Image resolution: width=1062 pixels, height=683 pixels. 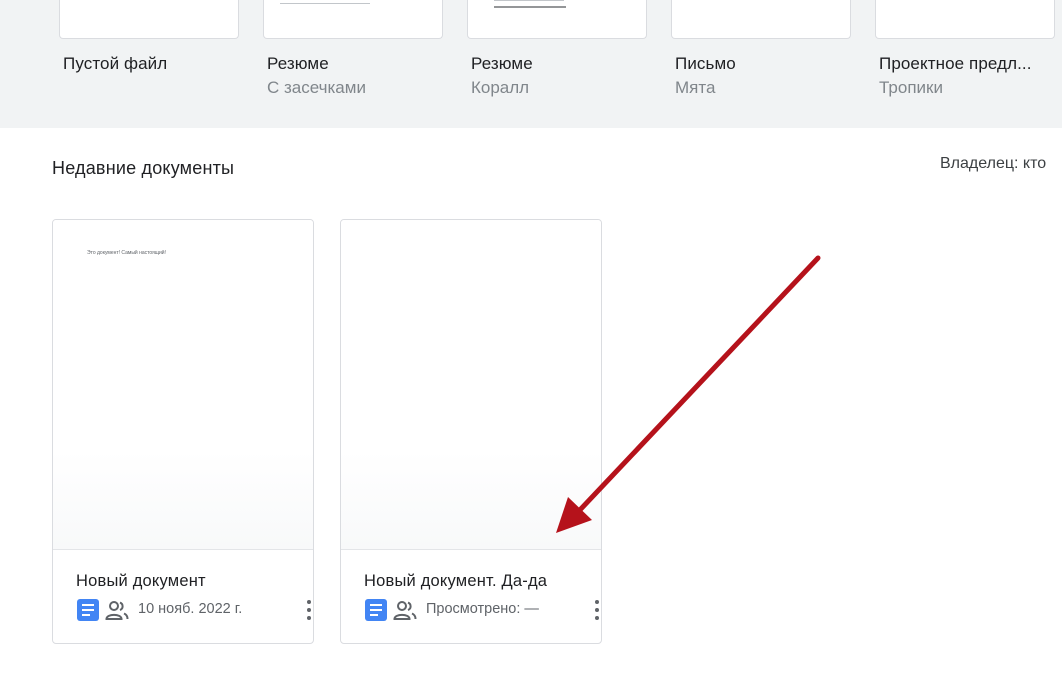 What do you see at coordinates (993, 164) in the screenshot?
I see `owner-filter-dropdown: Владелец: кто` at bounding box center [993, 164].